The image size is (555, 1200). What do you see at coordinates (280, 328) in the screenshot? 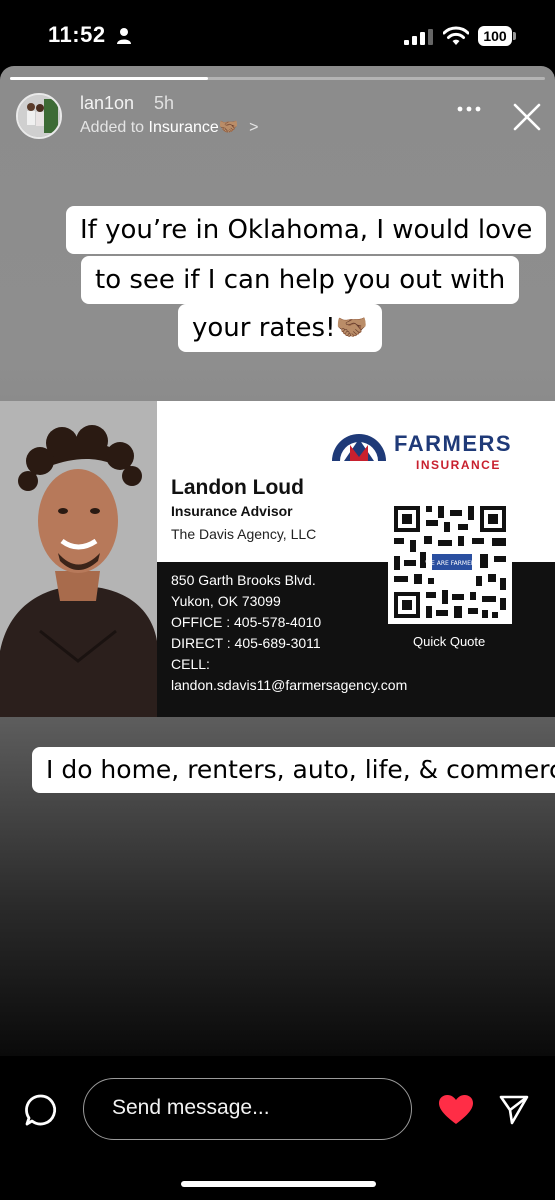
I see `caption-line-3: your rates!🤝🏽` at bounding box center [280, 328].